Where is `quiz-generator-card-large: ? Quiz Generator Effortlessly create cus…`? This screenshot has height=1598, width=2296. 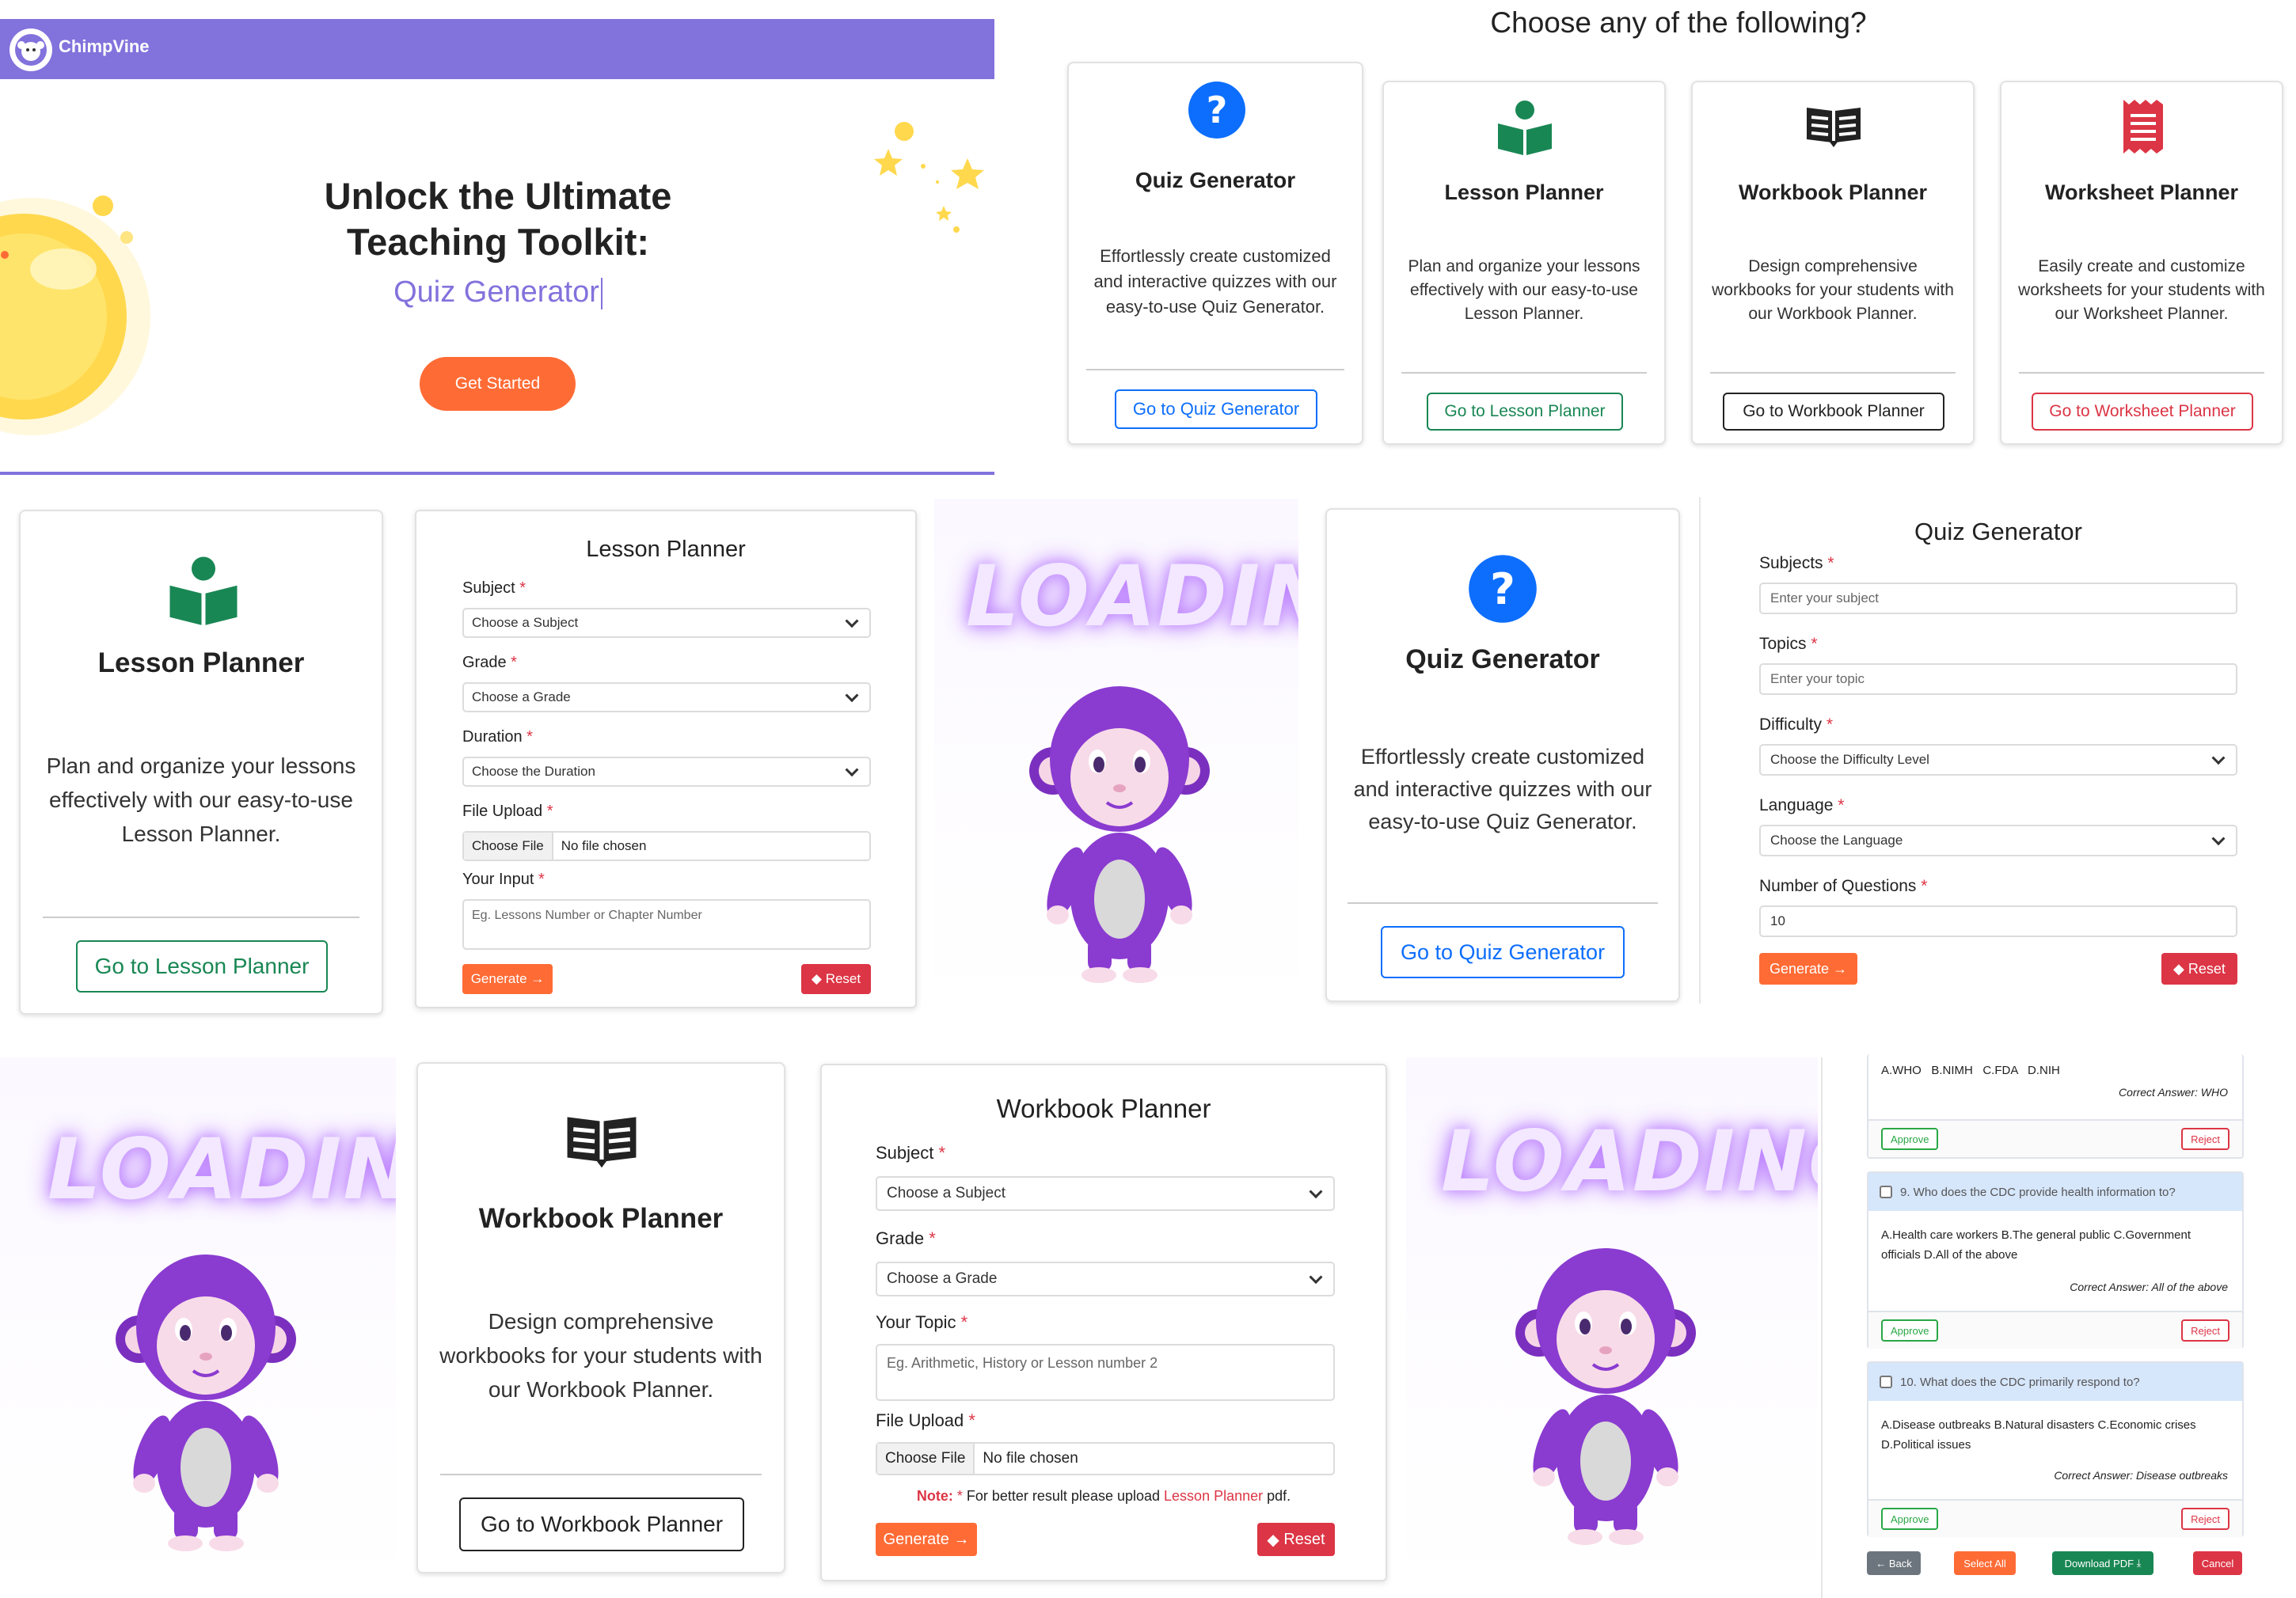
quiz-generator-card-large: ? Quiz Generator Effortlessly create cus… is located at coordinates (1502, 755).